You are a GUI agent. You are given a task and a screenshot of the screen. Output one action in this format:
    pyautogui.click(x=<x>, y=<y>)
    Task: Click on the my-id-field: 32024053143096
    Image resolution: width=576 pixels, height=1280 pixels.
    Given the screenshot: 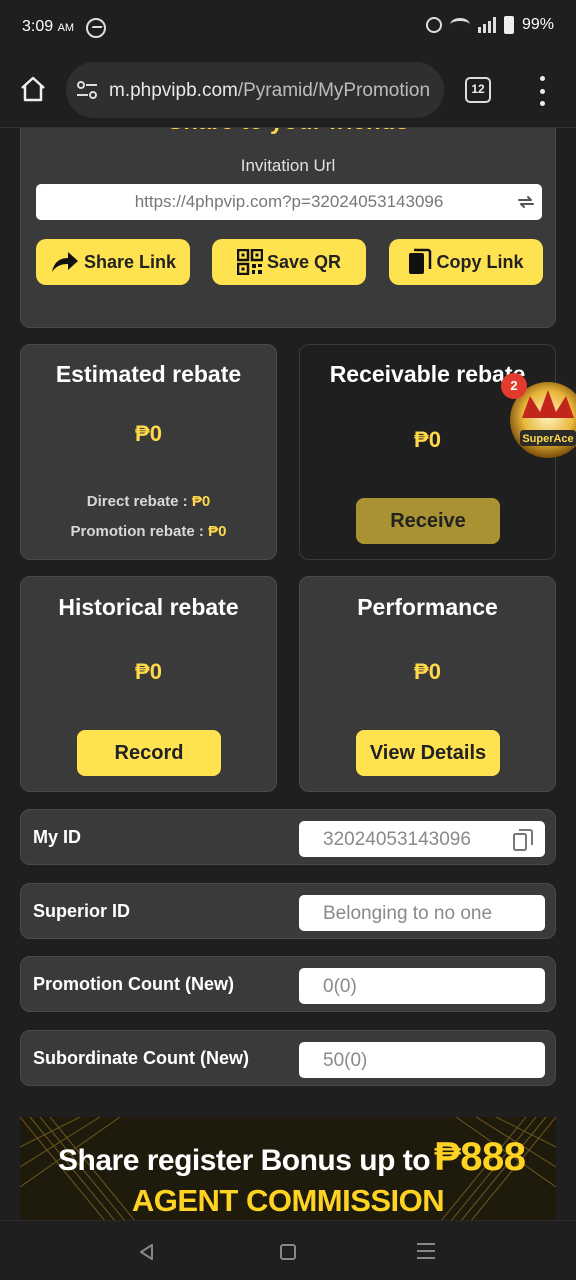 What is the action you would take?
    pyautogui.click(x=422, y=839)
    